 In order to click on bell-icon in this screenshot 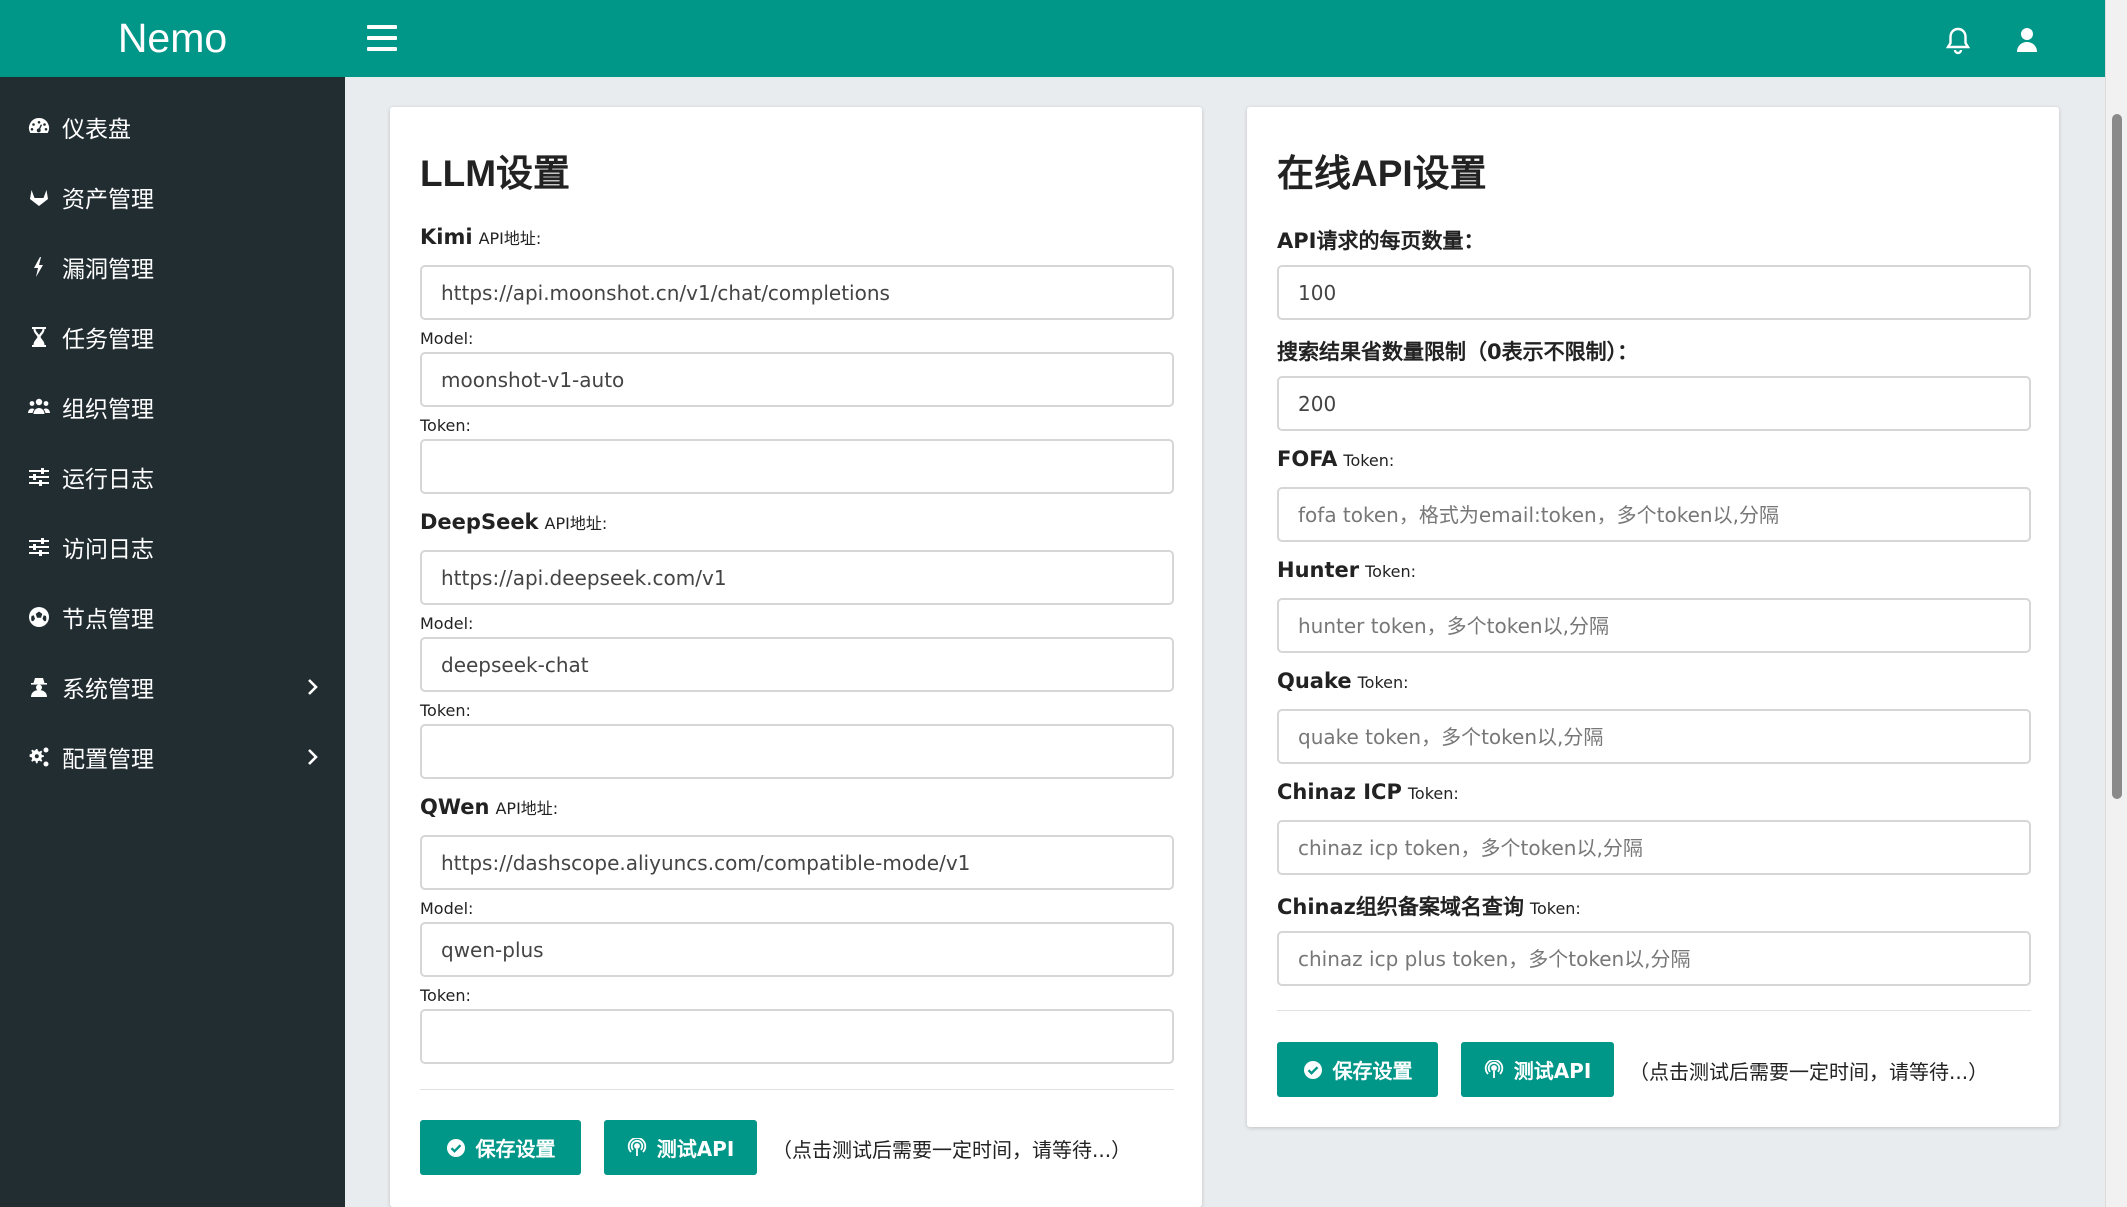, I will do `click(1958, 40)`.